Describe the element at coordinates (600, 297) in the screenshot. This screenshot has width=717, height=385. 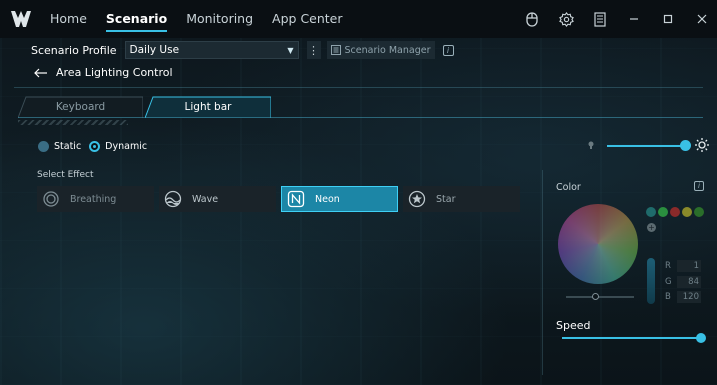
I see `color-saturation-slider` at that location.